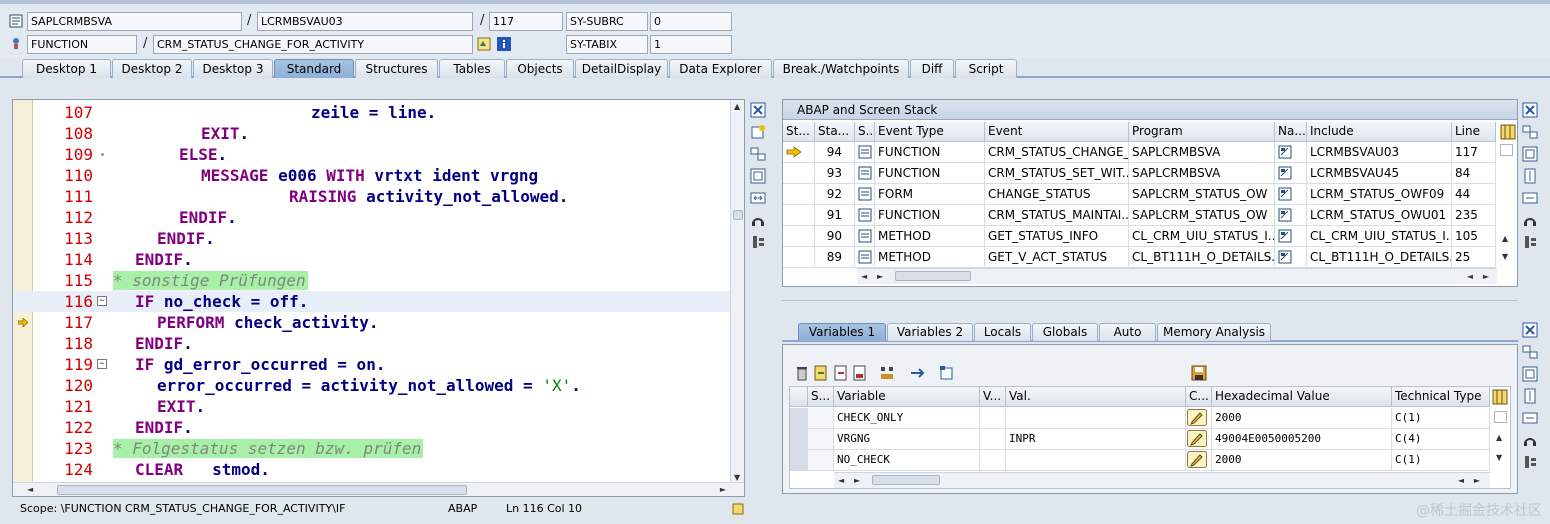 The width and height of the screenshot is (1550, 524). What do you see at coordinates (373, 133) in the screenshot?
I see `code-line: 108 EXIT.` at bounding box center [373, 133].